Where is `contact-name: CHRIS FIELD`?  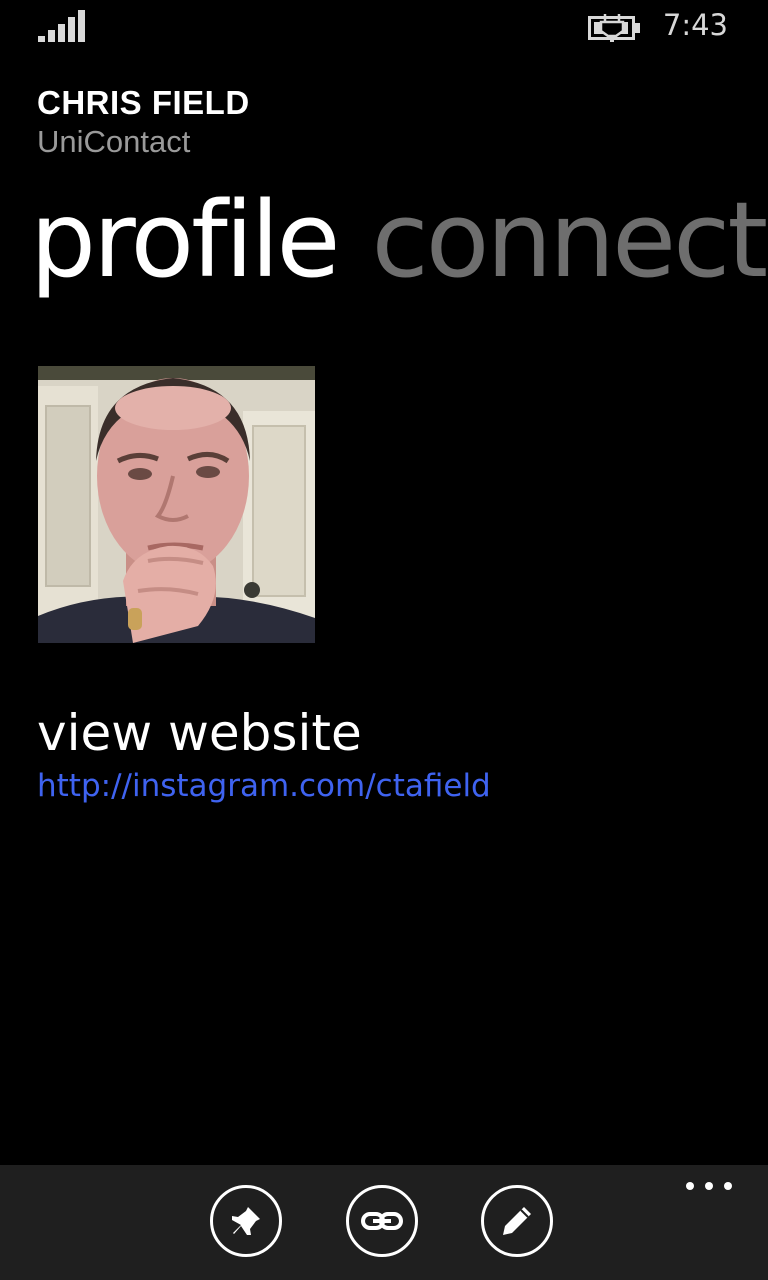
contact-name: CHRIS FIELD is located at coordinates (143, 102).